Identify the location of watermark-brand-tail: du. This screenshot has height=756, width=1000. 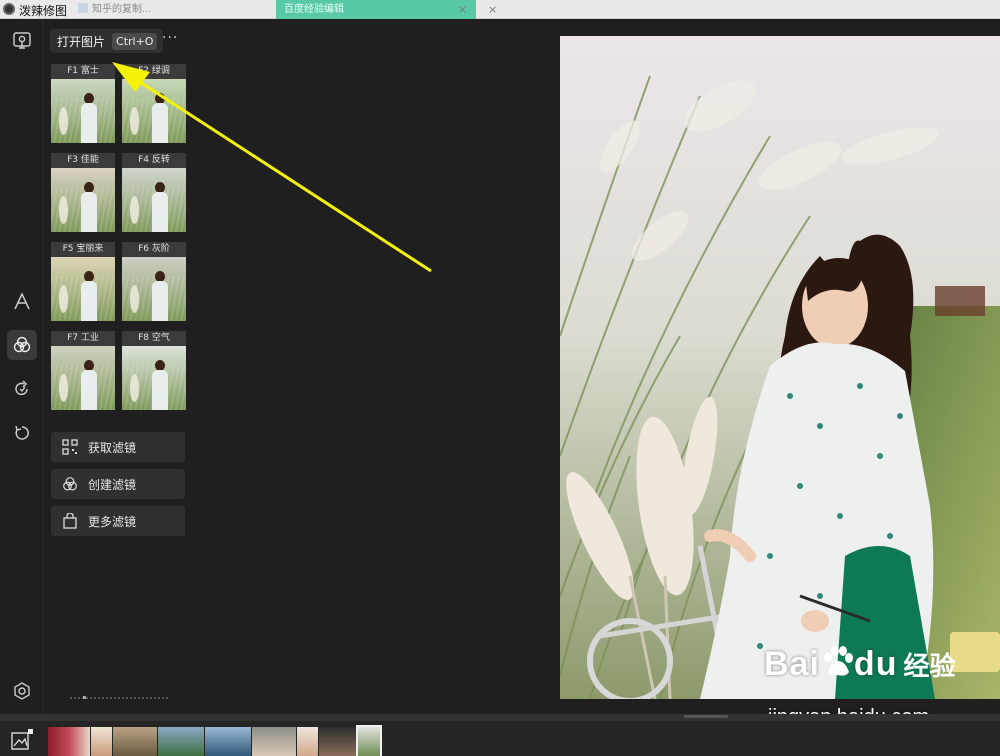
(875, 664).